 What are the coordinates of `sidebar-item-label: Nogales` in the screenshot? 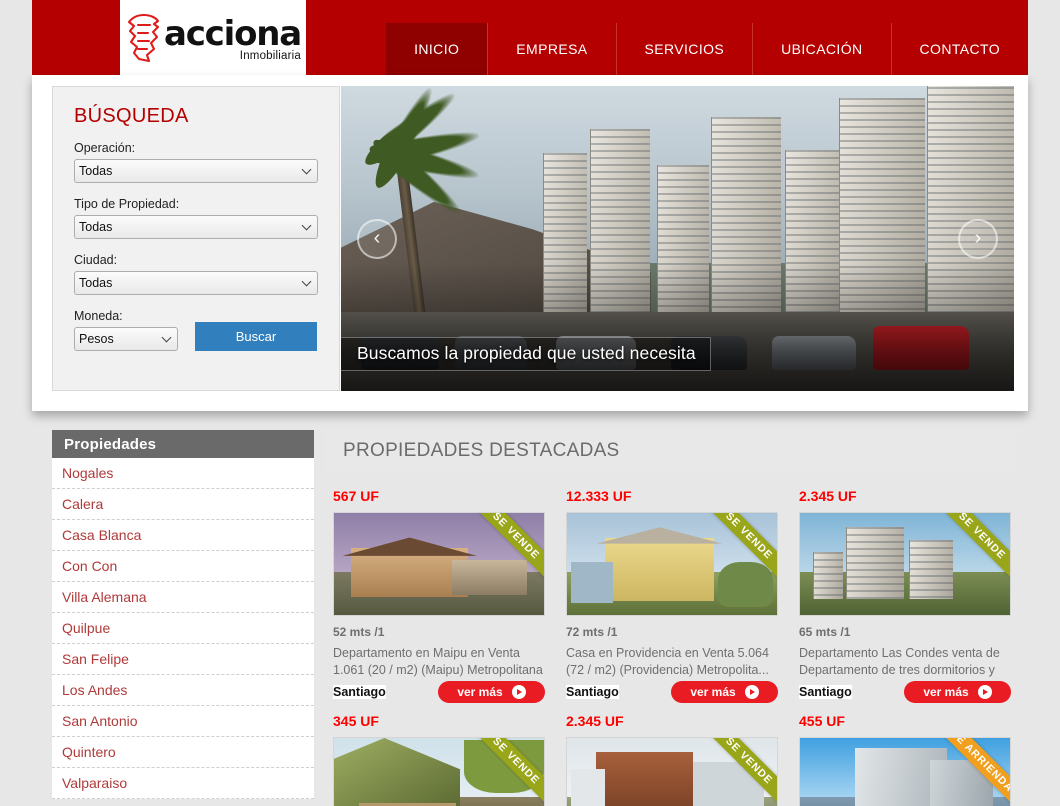 It's located at (88, 473).